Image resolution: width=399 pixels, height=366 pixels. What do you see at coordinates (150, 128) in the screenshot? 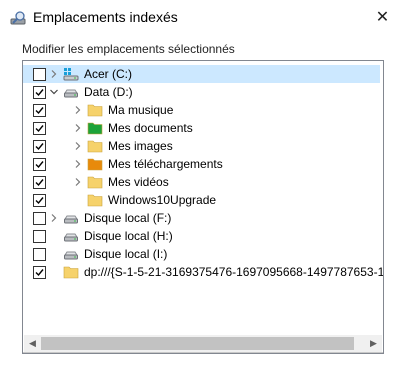
I see `tree-item-label: Mes documents` at bounding box center [150, 128].